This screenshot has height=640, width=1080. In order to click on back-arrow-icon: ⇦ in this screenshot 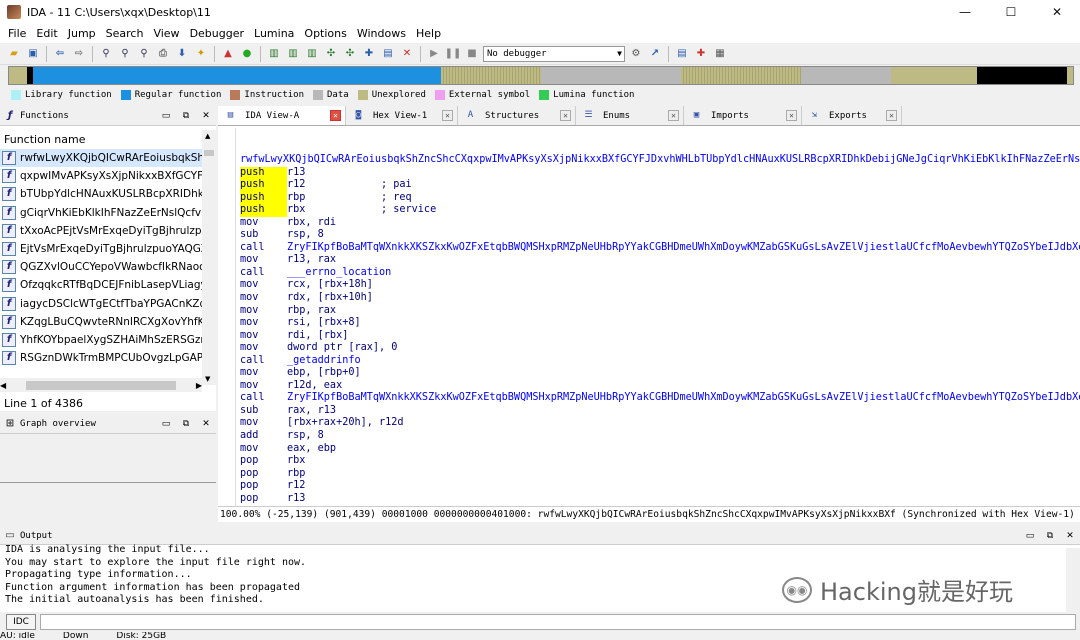, I will do `click(60, 54)`.